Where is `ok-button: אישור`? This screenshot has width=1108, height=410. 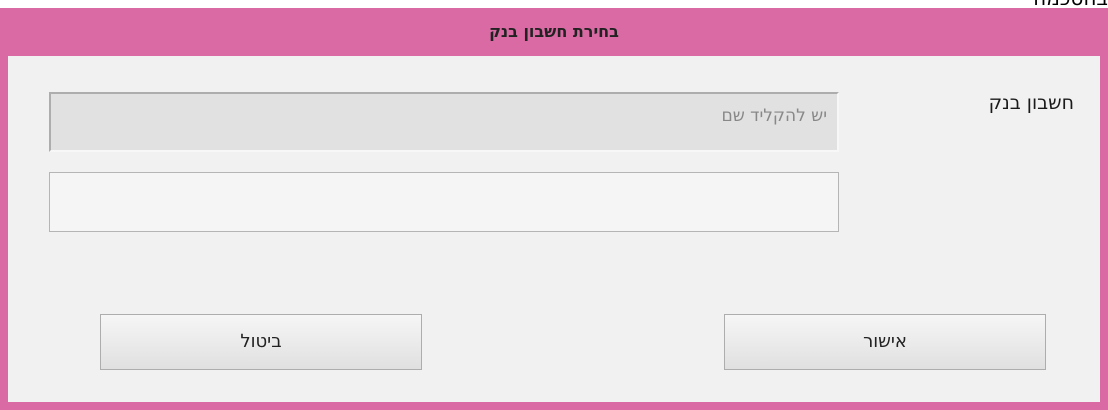 ok-button: אישור is located at coordinates (885, 342).